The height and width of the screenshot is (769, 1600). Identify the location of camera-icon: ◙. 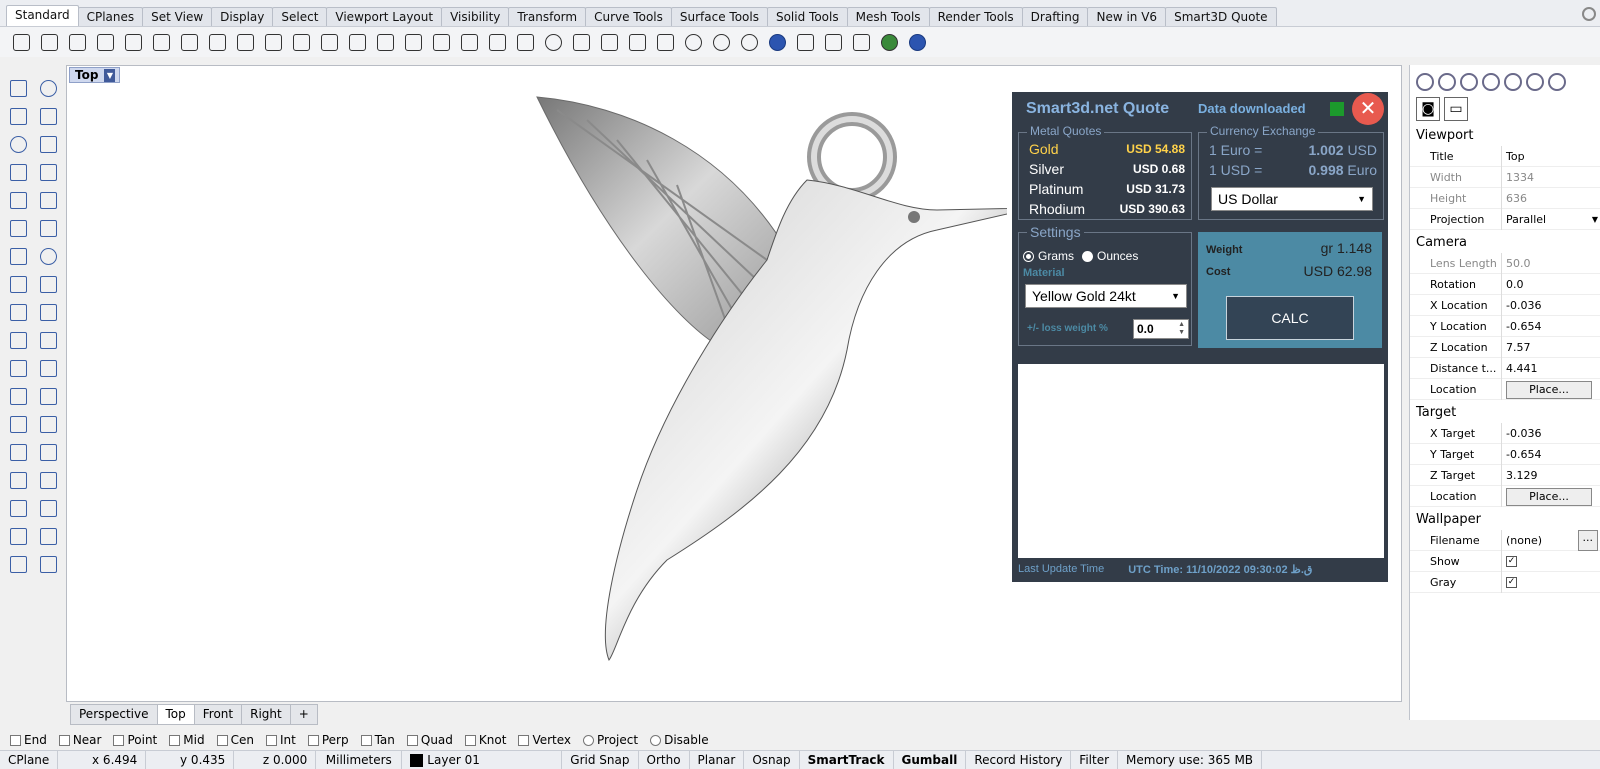
(1428, 109).